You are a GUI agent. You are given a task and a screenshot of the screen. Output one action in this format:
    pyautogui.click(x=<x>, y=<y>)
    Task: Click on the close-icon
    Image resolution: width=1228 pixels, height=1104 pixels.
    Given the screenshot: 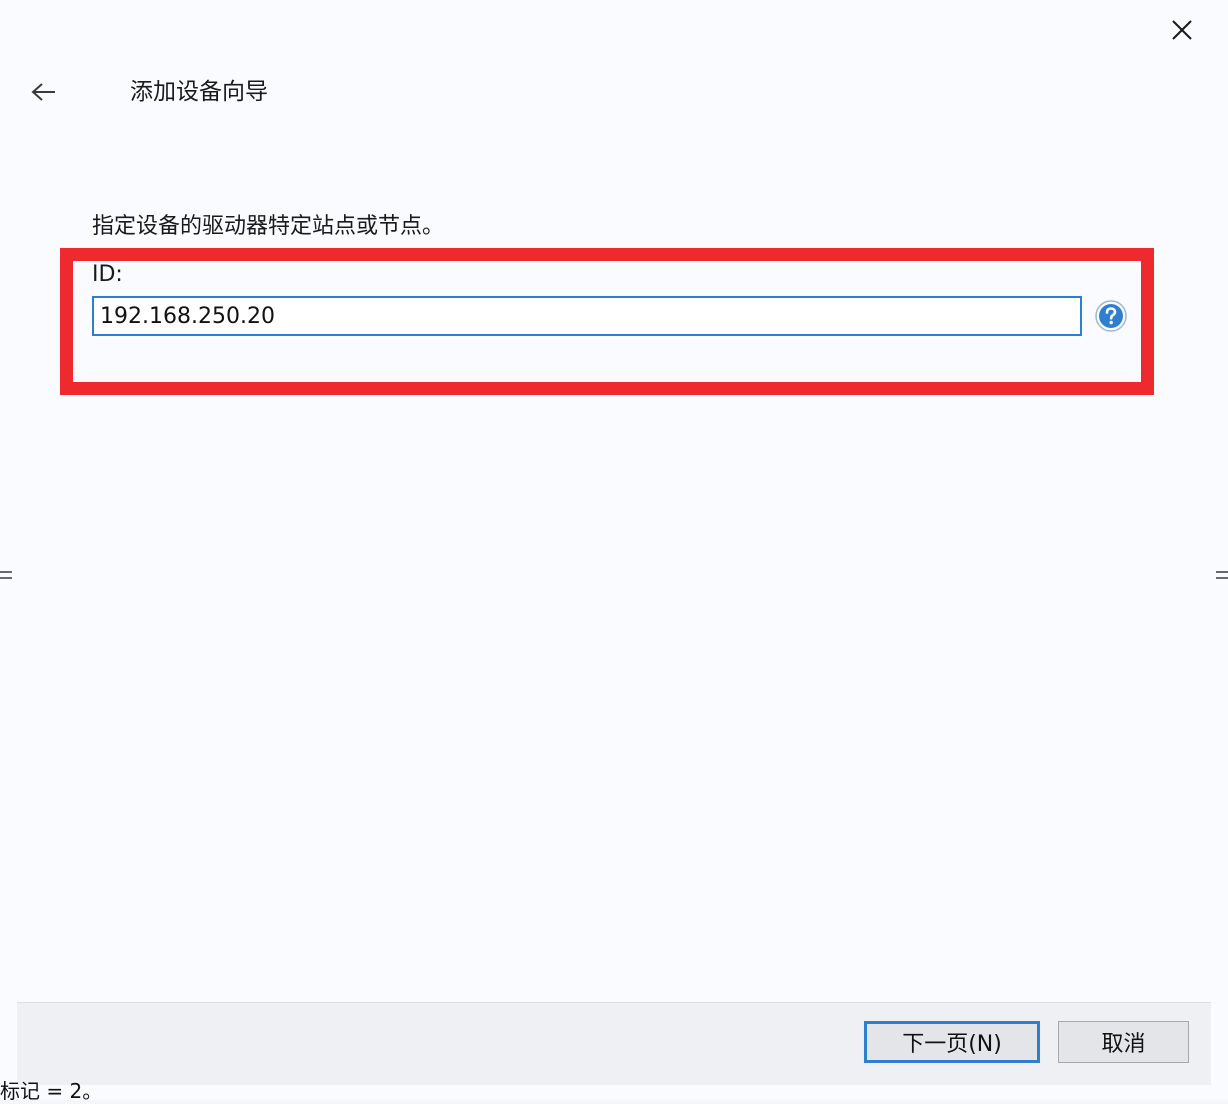 What is the action you would take?
    pyautogui.click(x=1182, y=30)
    